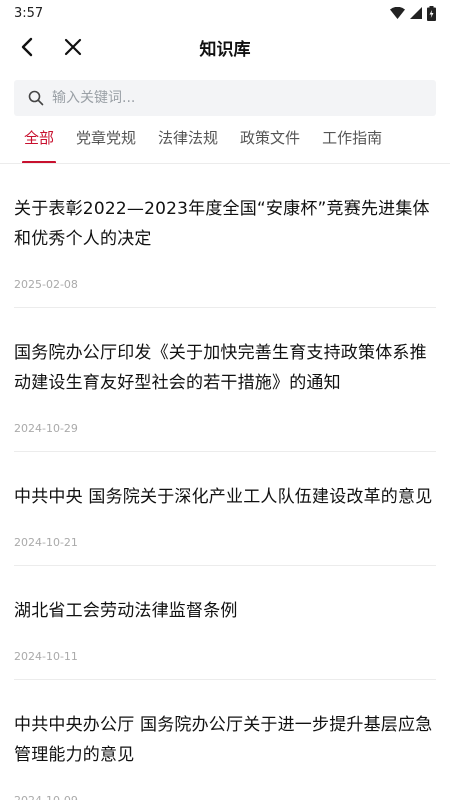 Image resolution: width=450 pixels, height=800 pixels. Describe the element at coordinates (225, 509) in the screenshot. I see `list-item: 中共中央 国务院关于深化产业工人队伍建设改革的意见 2024-10-21` at that location.